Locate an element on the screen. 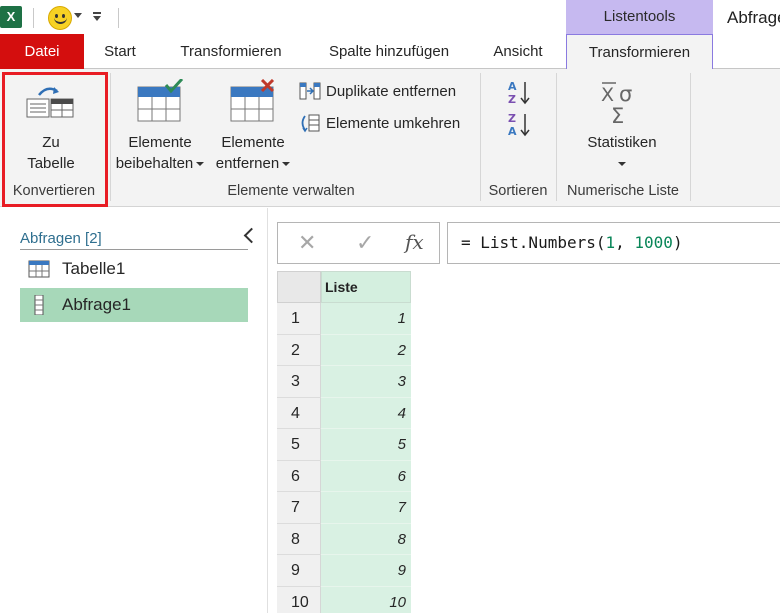  formula-input: = List.Numbers(1, 1000) is located at coordinates (613, 243).